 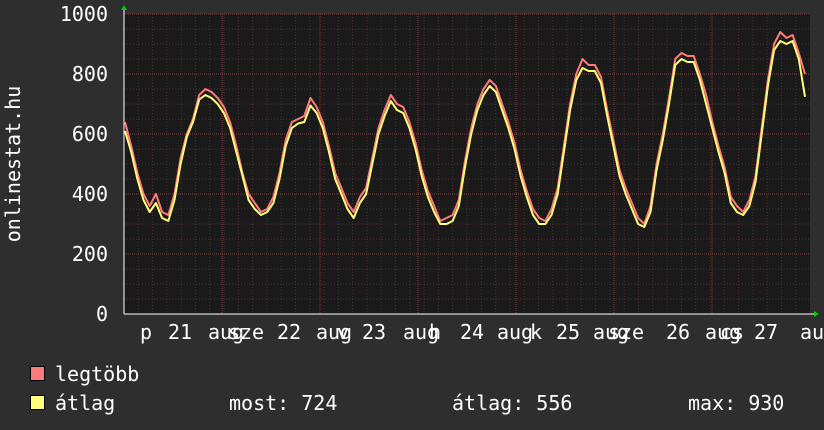 What do you see at coordinates (146, 332) in the screenshot?
I see `x-tick-label: p` at bounding box center [146, 332].